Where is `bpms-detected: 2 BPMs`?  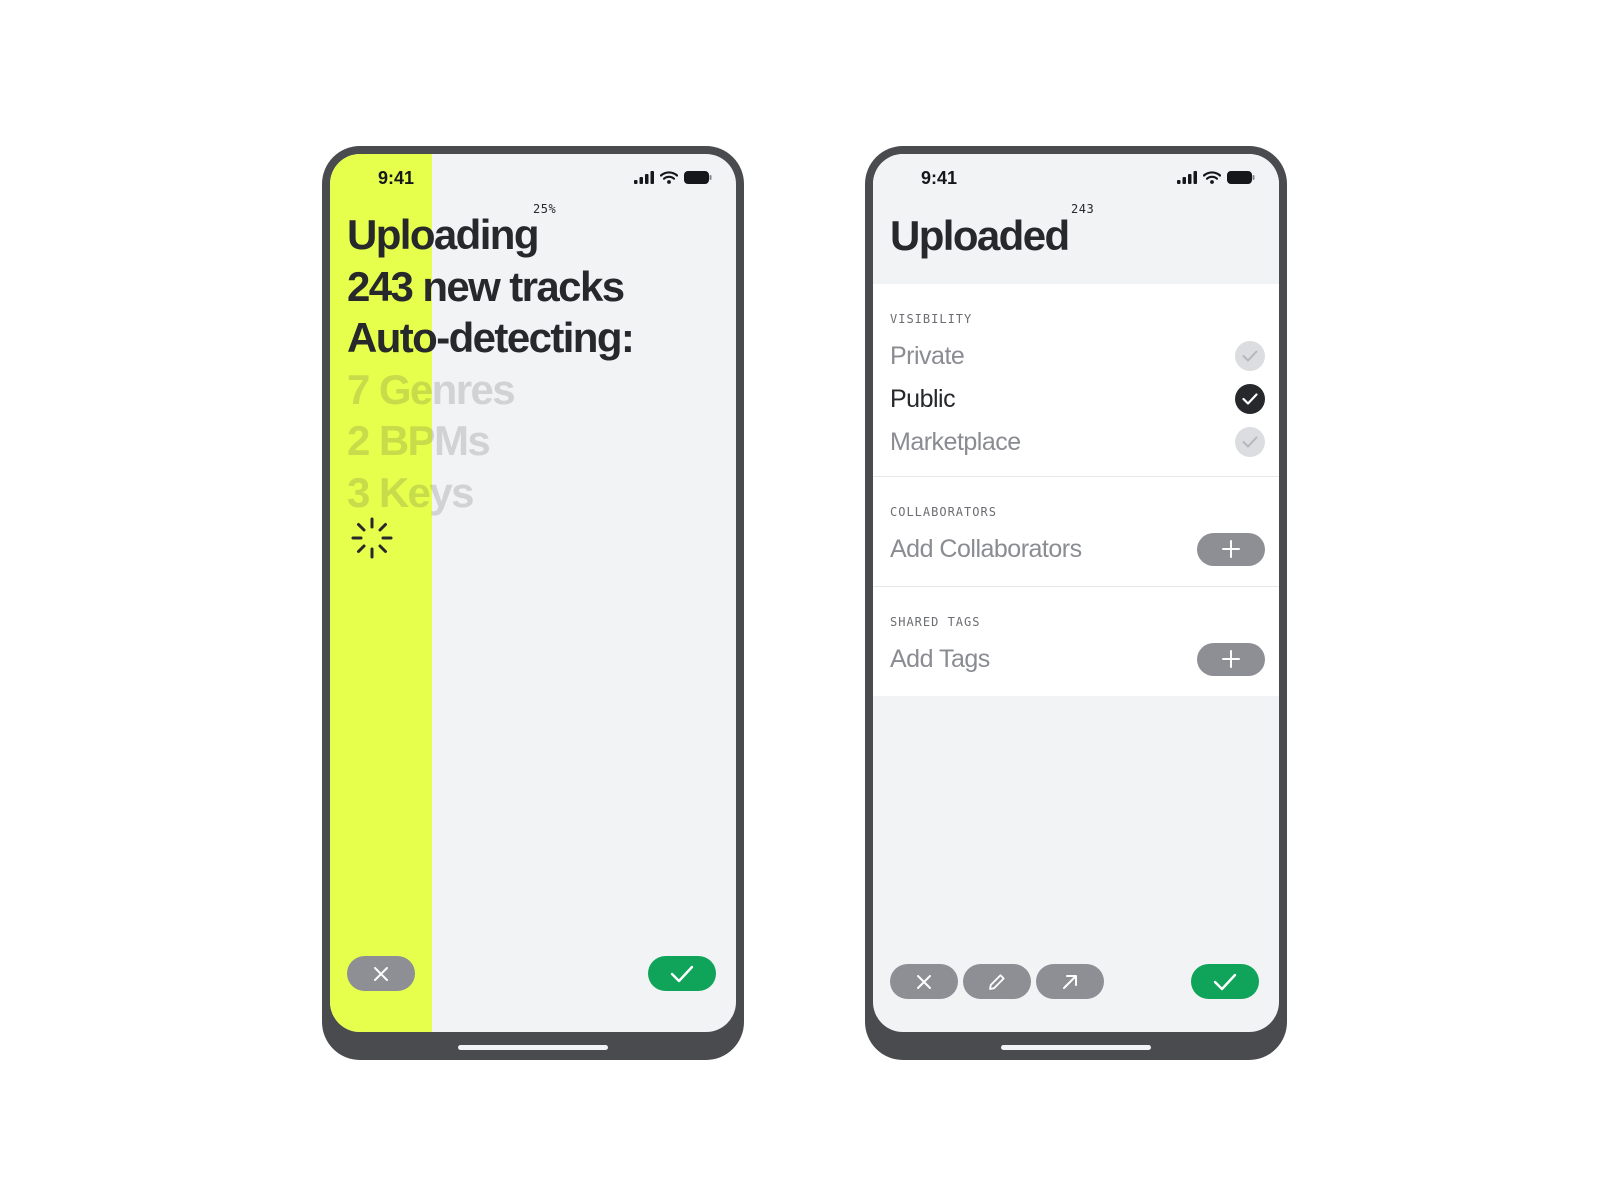 bpms-detected: 2 BPMs is located at coordinates (419, 440).